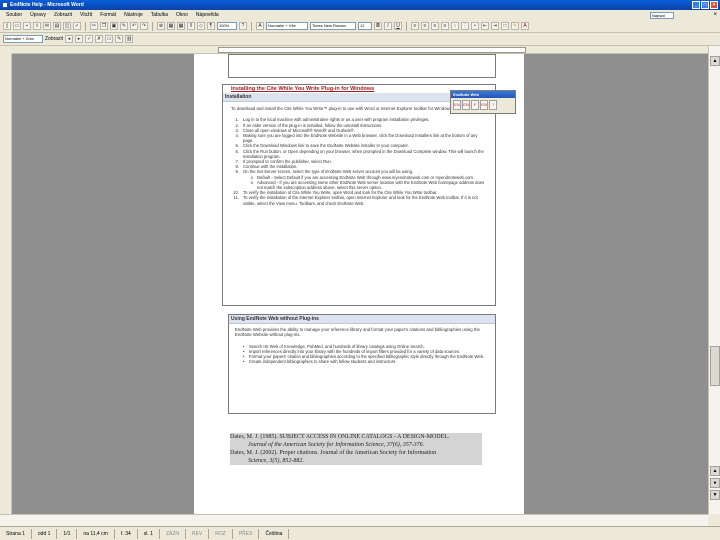 The height and width of the screenshot is (540, 720). Describe the element at coordinates (398, 26) in the screenshot. I see `underline-button: U` at that location.